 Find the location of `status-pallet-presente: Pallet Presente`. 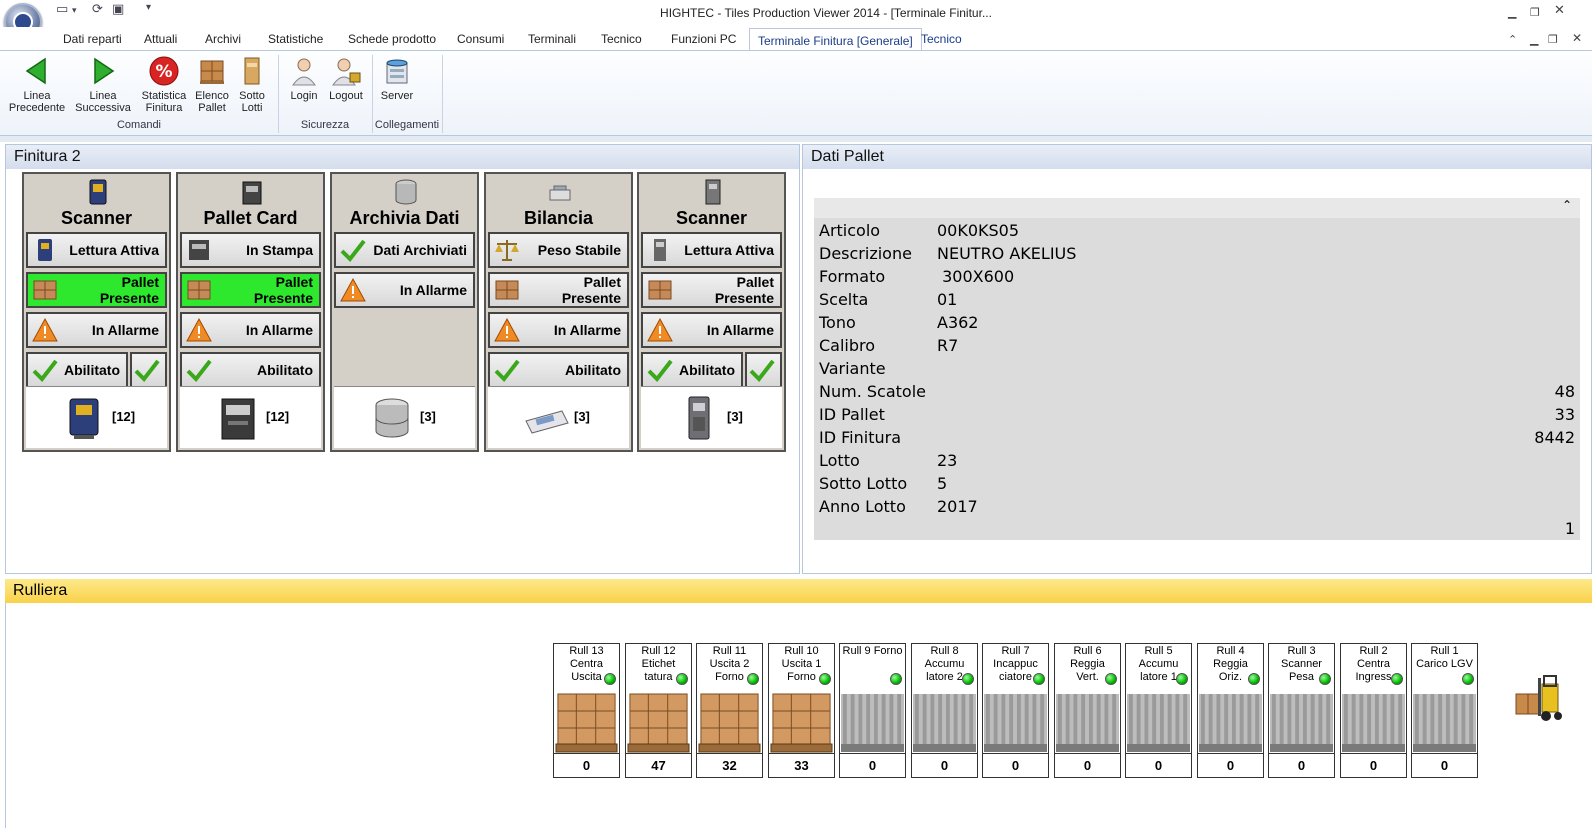

status-pallet-presente: Pallet Presente is located at coordinates (250, 290).